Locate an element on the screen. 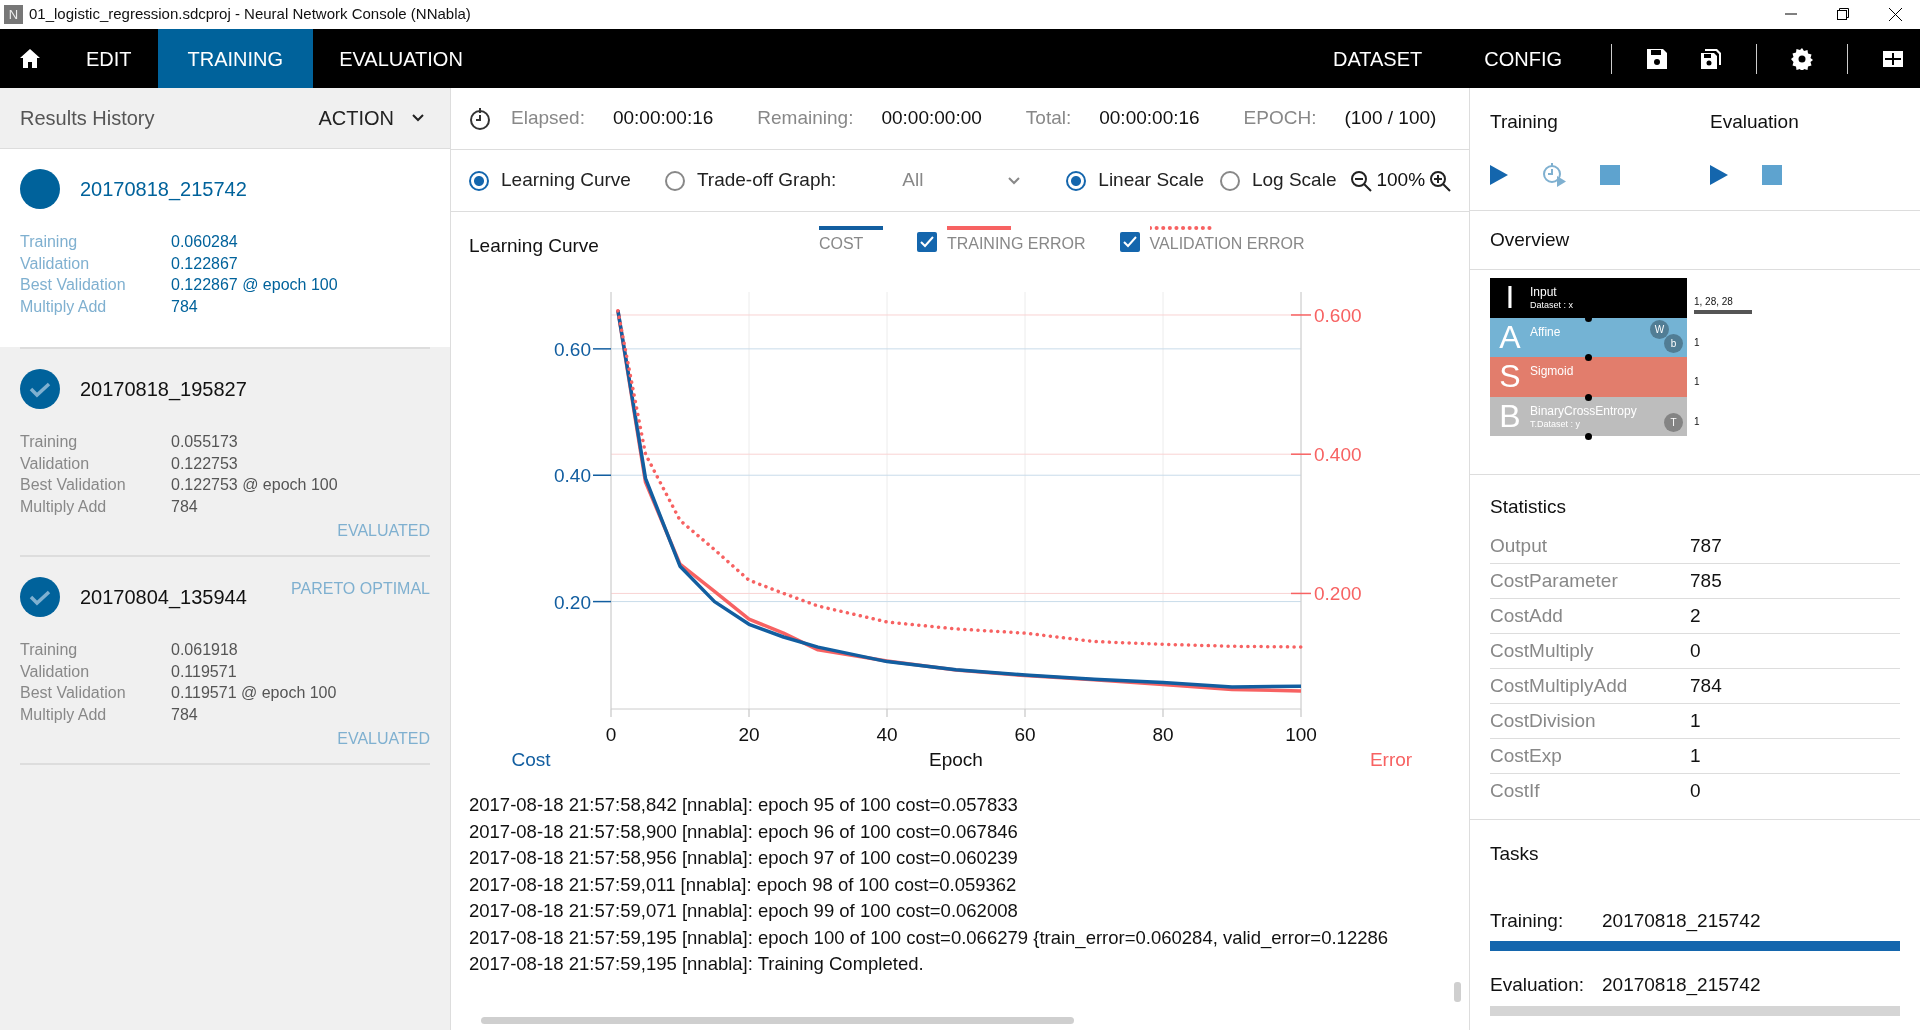  stat-value: 0.061918 is located at coordinates (204, 650).